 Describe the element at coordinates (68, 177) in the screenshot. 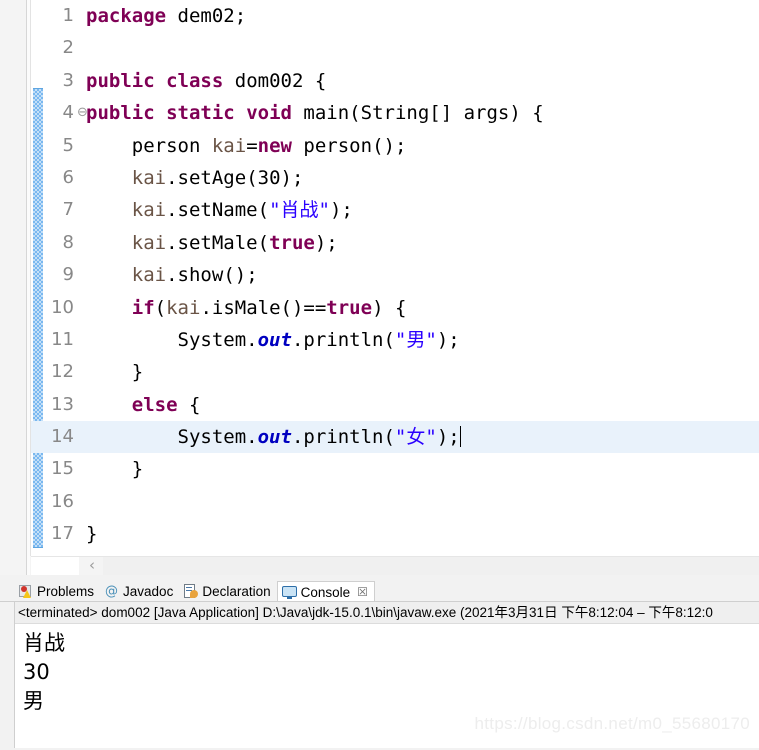

I see `line-number: 6` at that location.